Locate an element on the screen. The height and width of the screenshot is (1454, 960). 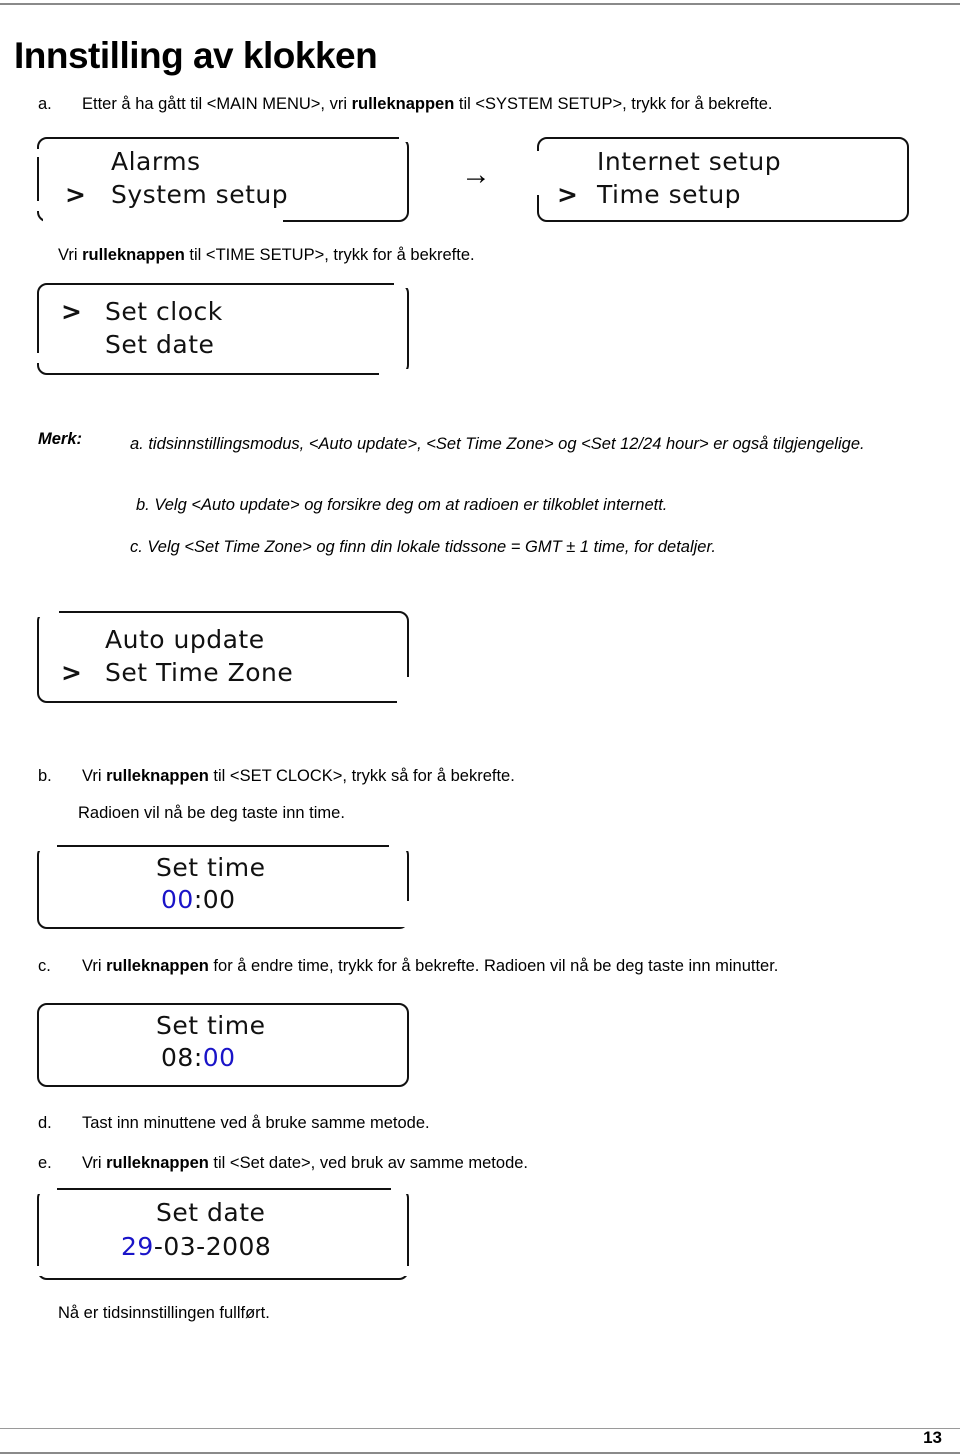
lcd-system-setup: Internet setup > Time setup is located at coordinates (722, 179).